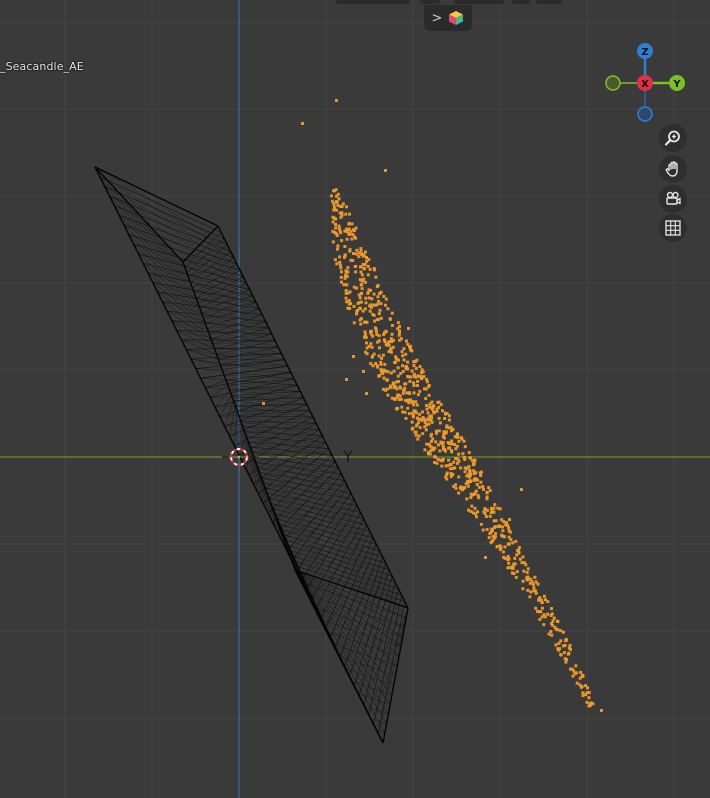 This screenshot has height=798, width=710. I want to click on zoom-button, so click(673, 138).